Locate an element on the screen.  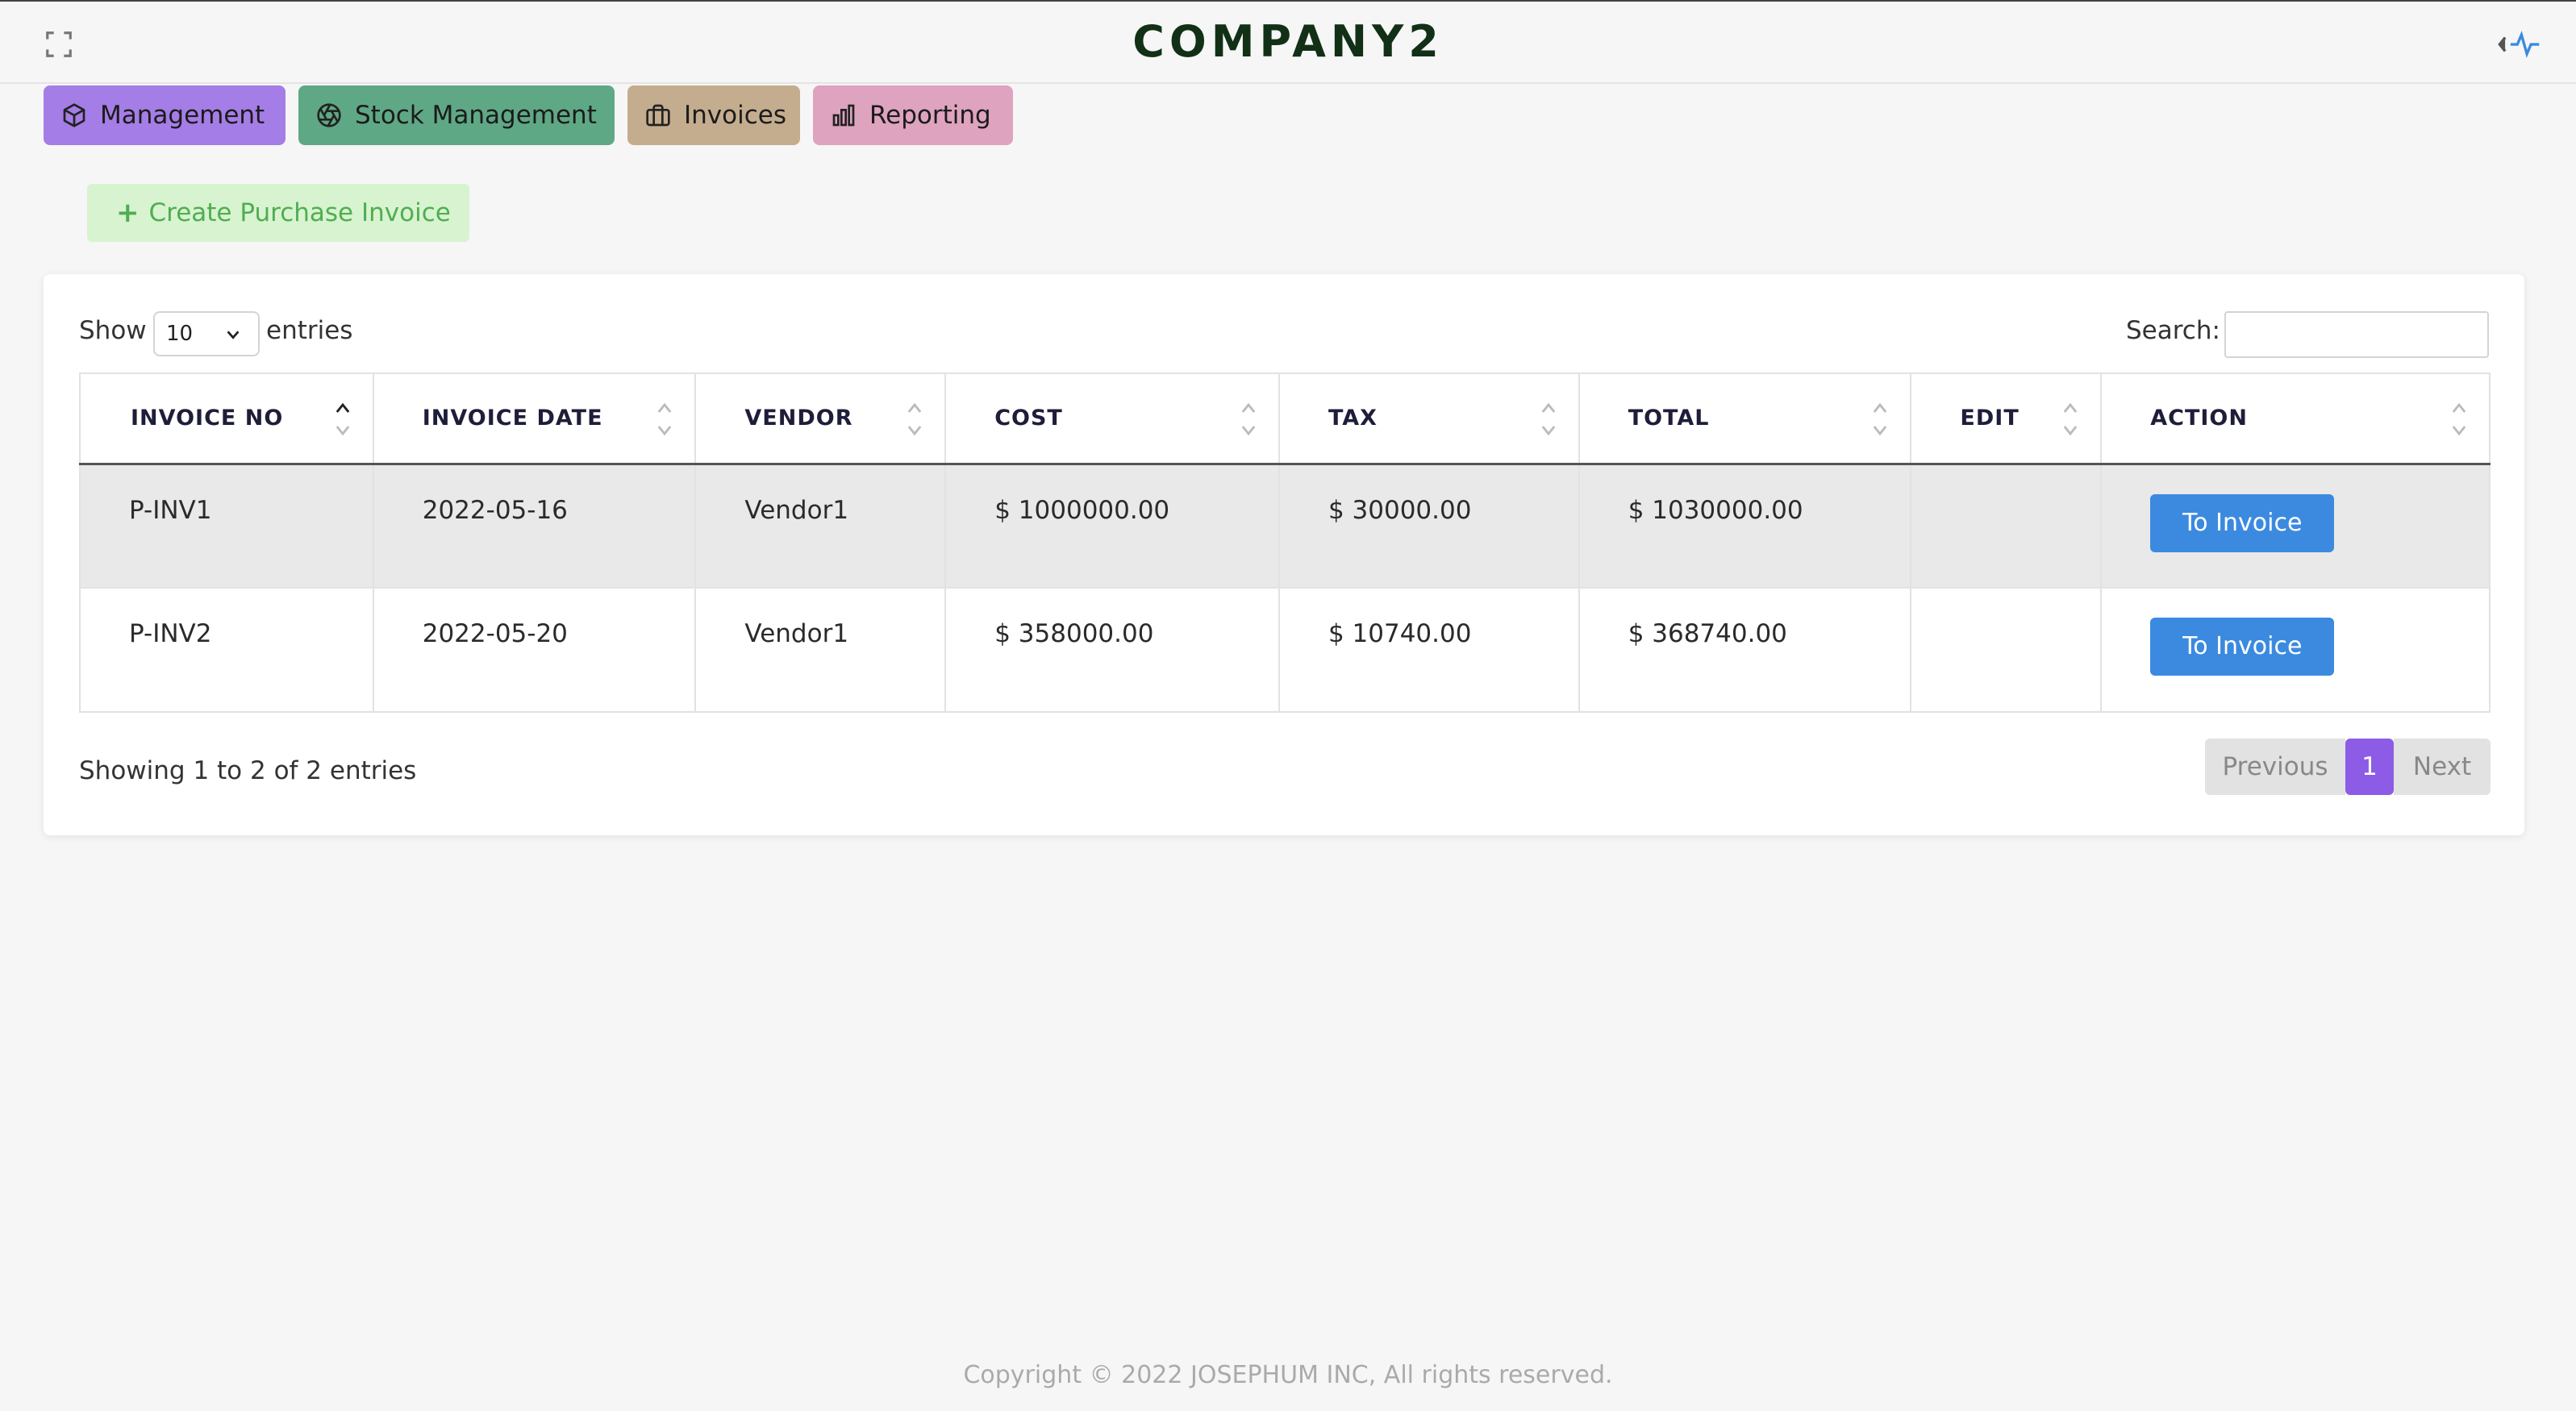
create-purchase-invoice-button: + Create Purchase Invoice is located at coordinates (278, 213).